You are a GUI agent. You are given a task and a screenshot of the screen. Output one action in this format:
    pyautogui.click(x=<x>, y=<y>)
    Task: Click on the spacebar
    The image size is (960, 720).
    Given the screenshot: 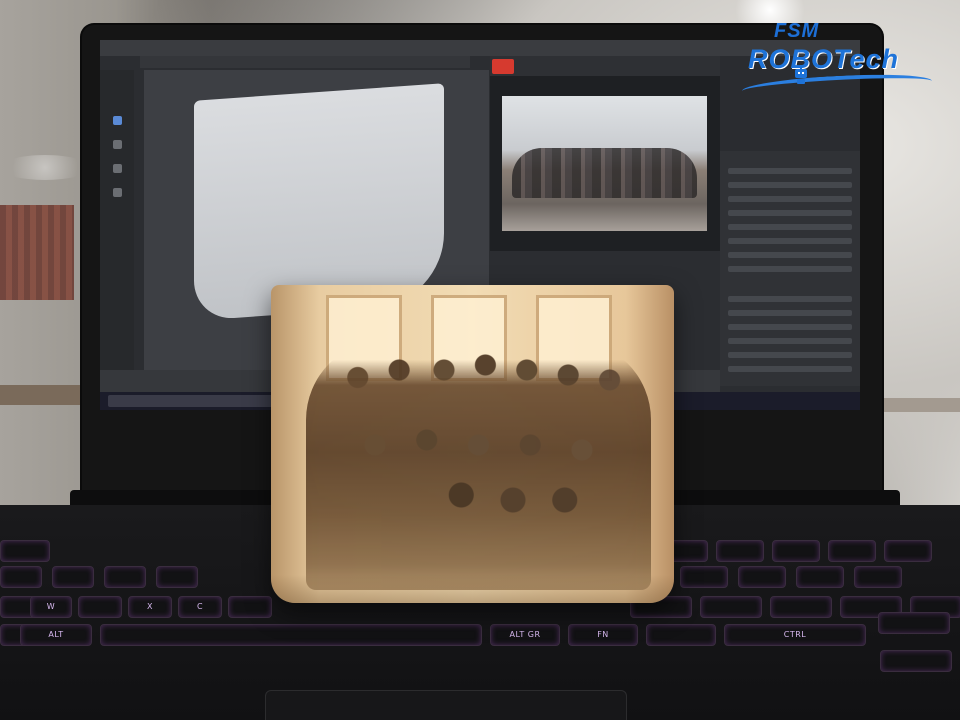 What is the action you would take?
    pyautogui.click(x=291, y=635)
    